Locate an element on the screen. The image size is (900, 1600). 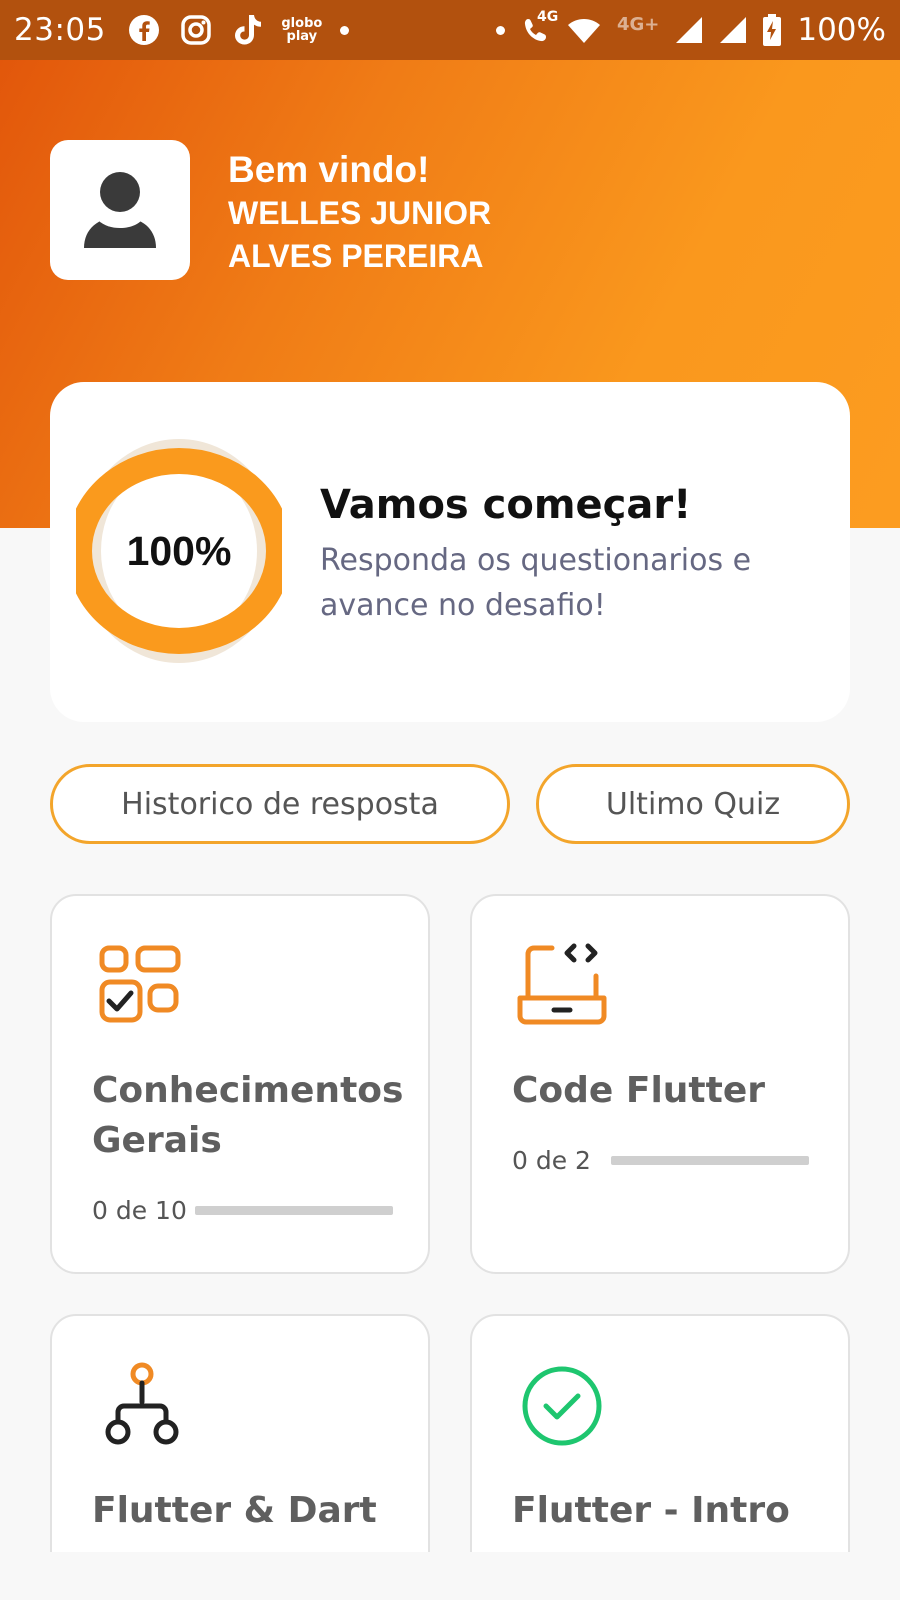
globoplay-icon: globo play is located at coordinates (302, 30).